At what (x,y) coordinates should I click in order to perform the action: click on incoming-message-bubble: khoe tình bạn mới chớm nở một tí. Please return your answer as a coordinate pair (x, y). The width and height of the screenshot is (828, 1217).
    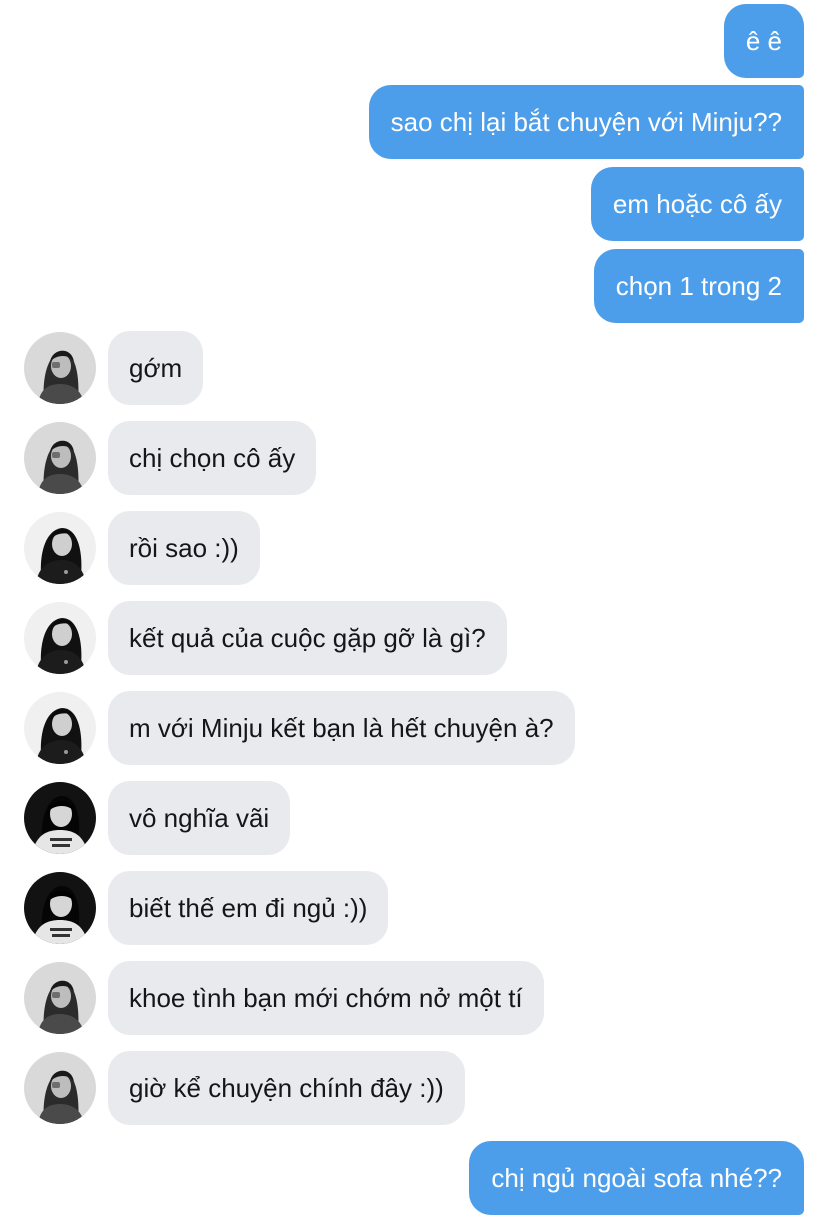
    Looking at the image, I should click on (326, 998).